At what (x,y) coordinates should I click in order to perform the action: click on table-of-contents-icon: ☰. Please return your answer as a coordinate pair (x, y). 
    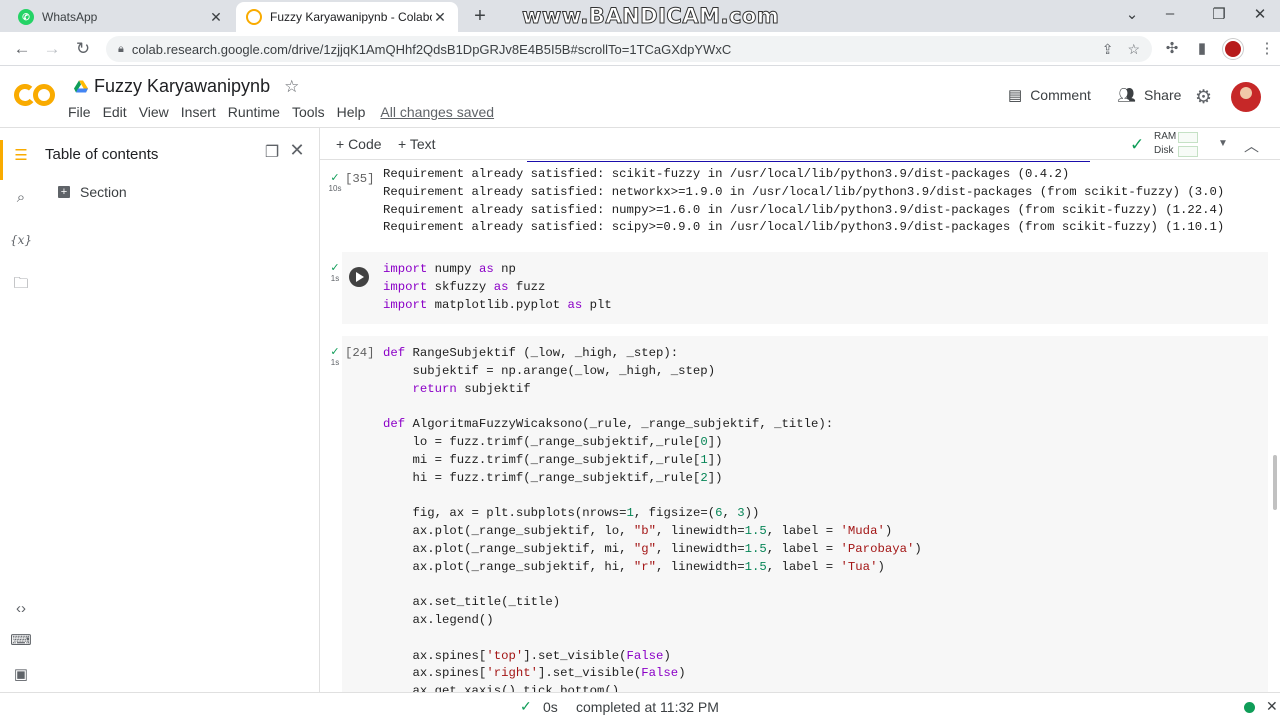
    Looking at the image, I should click on (21, 156).